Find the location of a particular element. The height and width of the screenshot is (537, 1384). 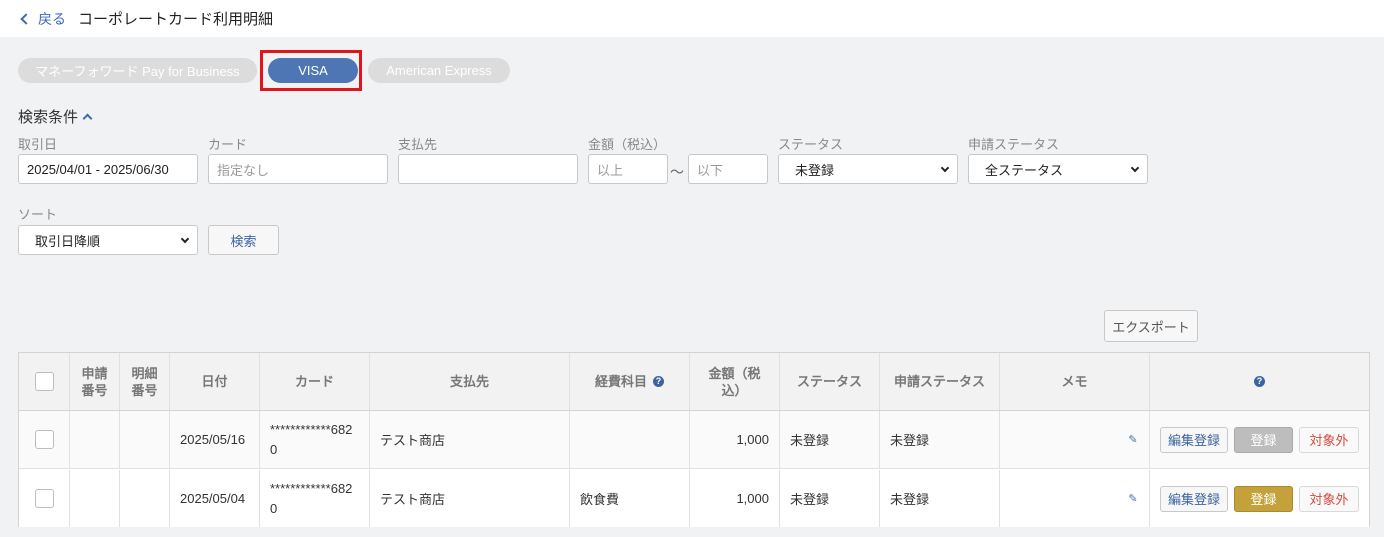

select-all-checkbox is located at coordinates (44, 381).